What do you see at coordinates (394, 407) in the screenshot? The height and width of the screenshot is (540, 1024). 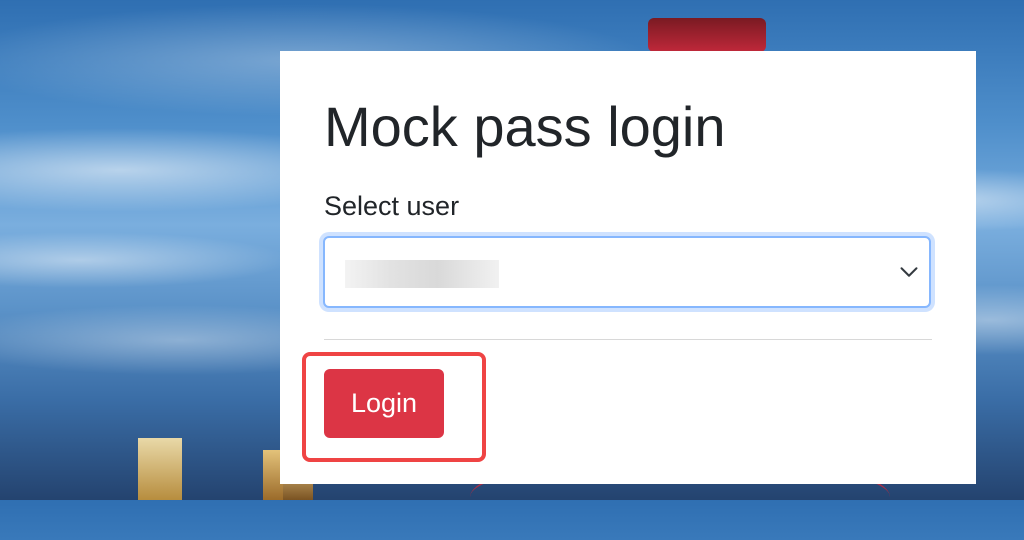 I see `annotation-highlight-box` at bounding box center [394, 407].